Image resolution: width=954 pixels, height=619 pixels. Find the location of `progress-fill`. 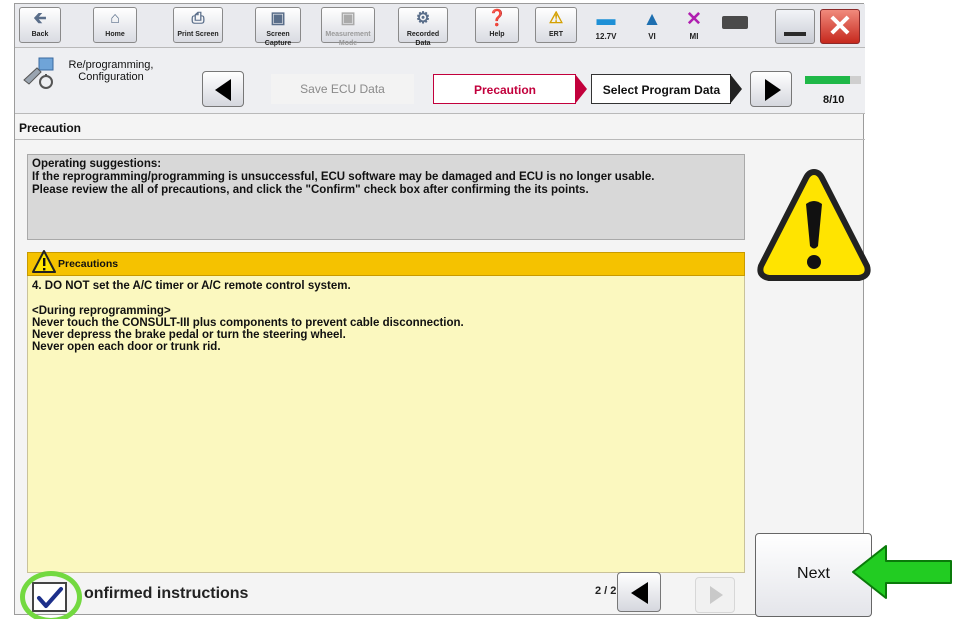

progress-fill is located at coordinates (827, 80).